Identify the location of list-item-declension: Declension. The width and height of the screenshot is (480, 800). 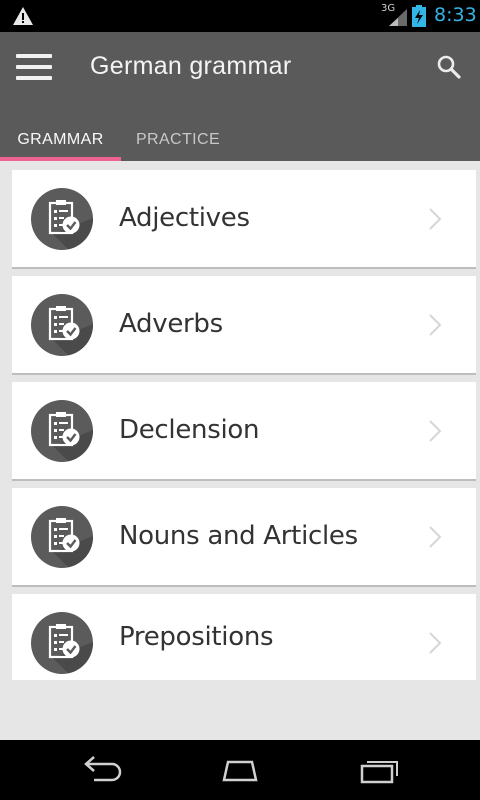
(244, 430).